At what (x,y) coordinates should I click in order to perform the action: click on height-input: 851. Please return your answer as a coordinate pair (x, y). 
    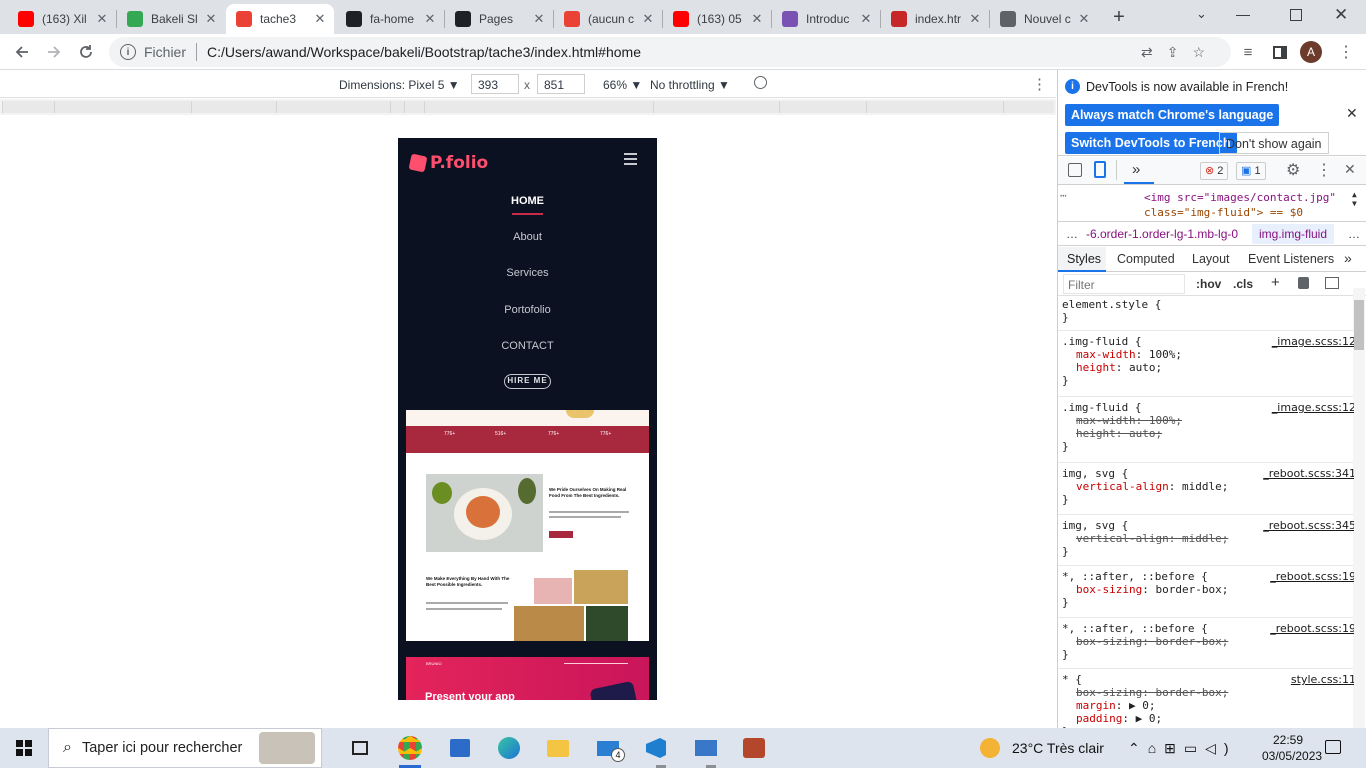
    Looking at the image, I should click on (561, 84).